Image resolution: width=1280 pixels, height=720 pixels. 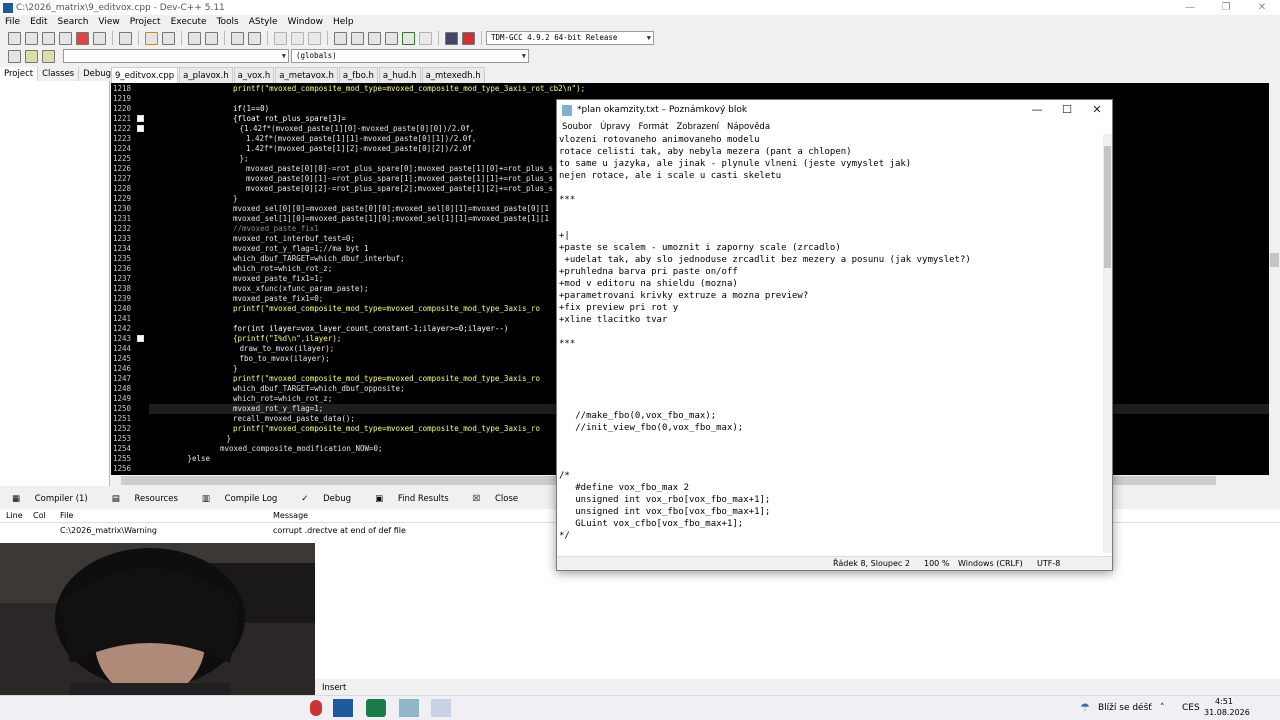 What do you see at coordinates (55, 283) in the screenshot?
I see `project-panel` at bounding box center [55, 283].